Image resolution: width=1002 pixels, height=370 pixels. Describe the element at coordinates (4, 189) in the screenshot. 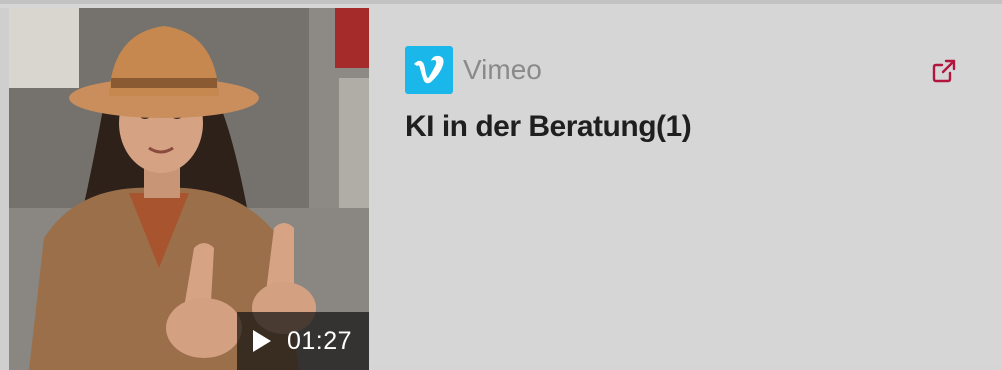

I see `left-divider` at that location.